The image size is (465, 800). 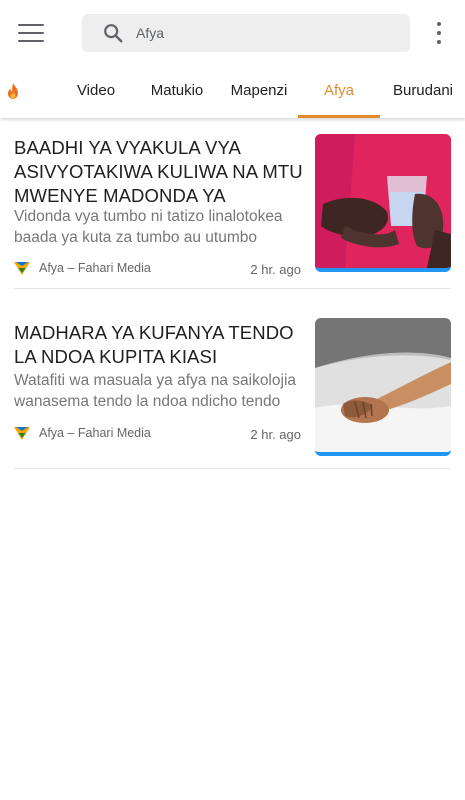 I want to click on top-app-bar, so click(x=232, y=33).